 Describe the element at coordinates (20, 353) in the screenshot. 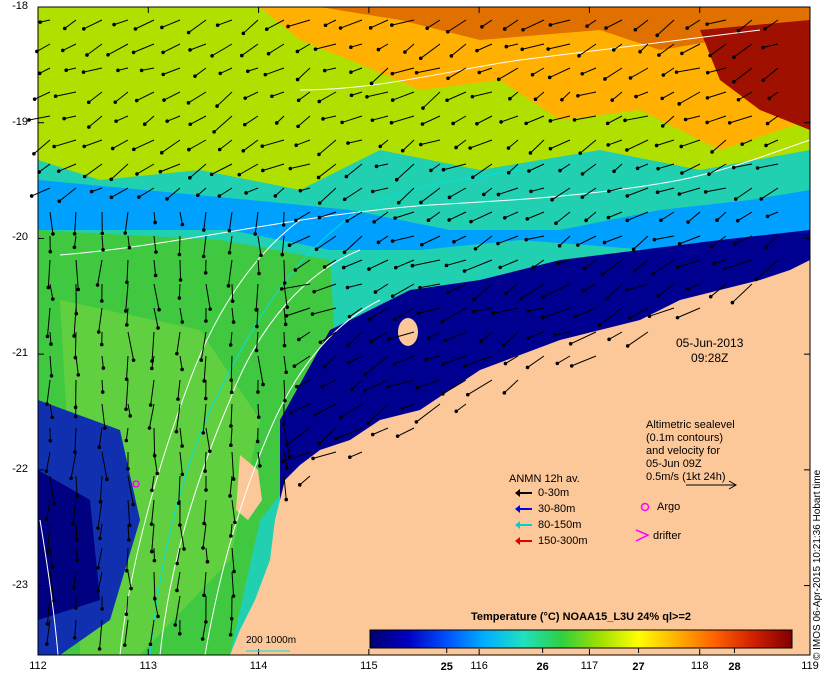

I see `latitude-tick-label: -21` at that location.